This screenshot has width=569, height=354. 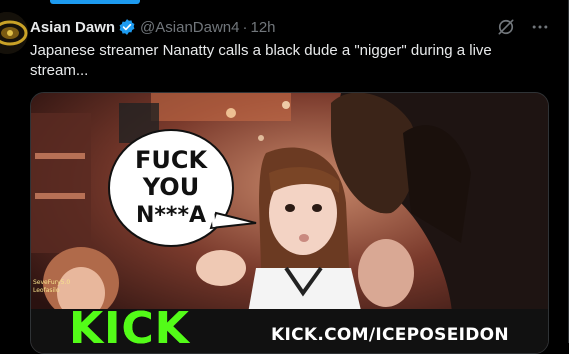 What do you see at coordinates (170, 187) in the screenshot?
I see `speech-bubble-line-2: YOU` at bounding box center [170, 187].